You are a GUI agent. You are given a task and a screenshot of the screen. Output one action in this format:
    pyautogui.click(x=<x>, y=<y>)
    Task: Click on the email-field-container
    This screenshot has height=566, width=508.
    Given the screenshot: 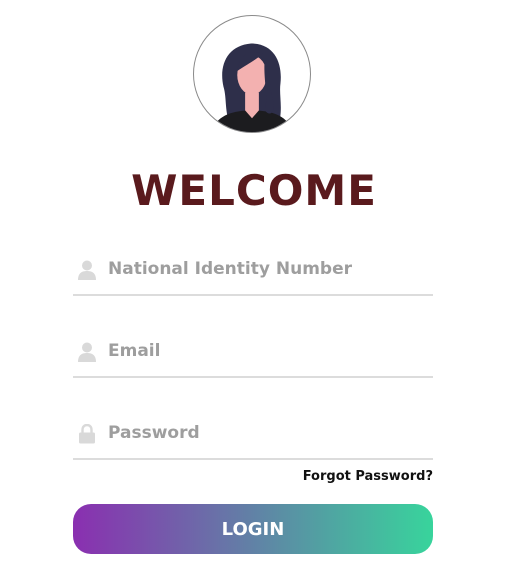 What is the action you would take?
    pyautogui.click(x=253, y=352)
    